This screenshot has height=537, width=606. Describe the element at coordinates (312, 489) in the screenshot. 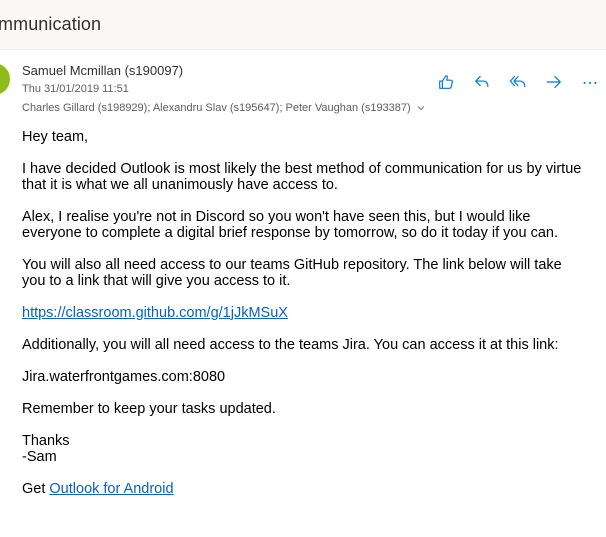

I see `mobile-footer: Get Outlook for Android` at that location.